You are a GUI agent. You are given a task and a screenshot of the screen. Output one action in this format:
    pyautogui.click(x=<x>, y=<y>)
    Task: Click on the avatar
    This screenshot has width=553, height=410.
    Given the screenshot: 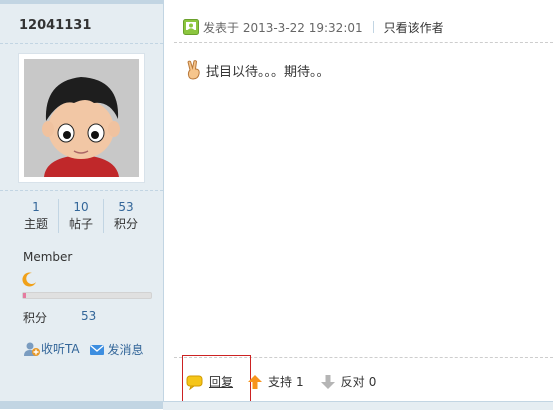 What is the action you would take?
    pyautogui.click(x=81, y=118)
    